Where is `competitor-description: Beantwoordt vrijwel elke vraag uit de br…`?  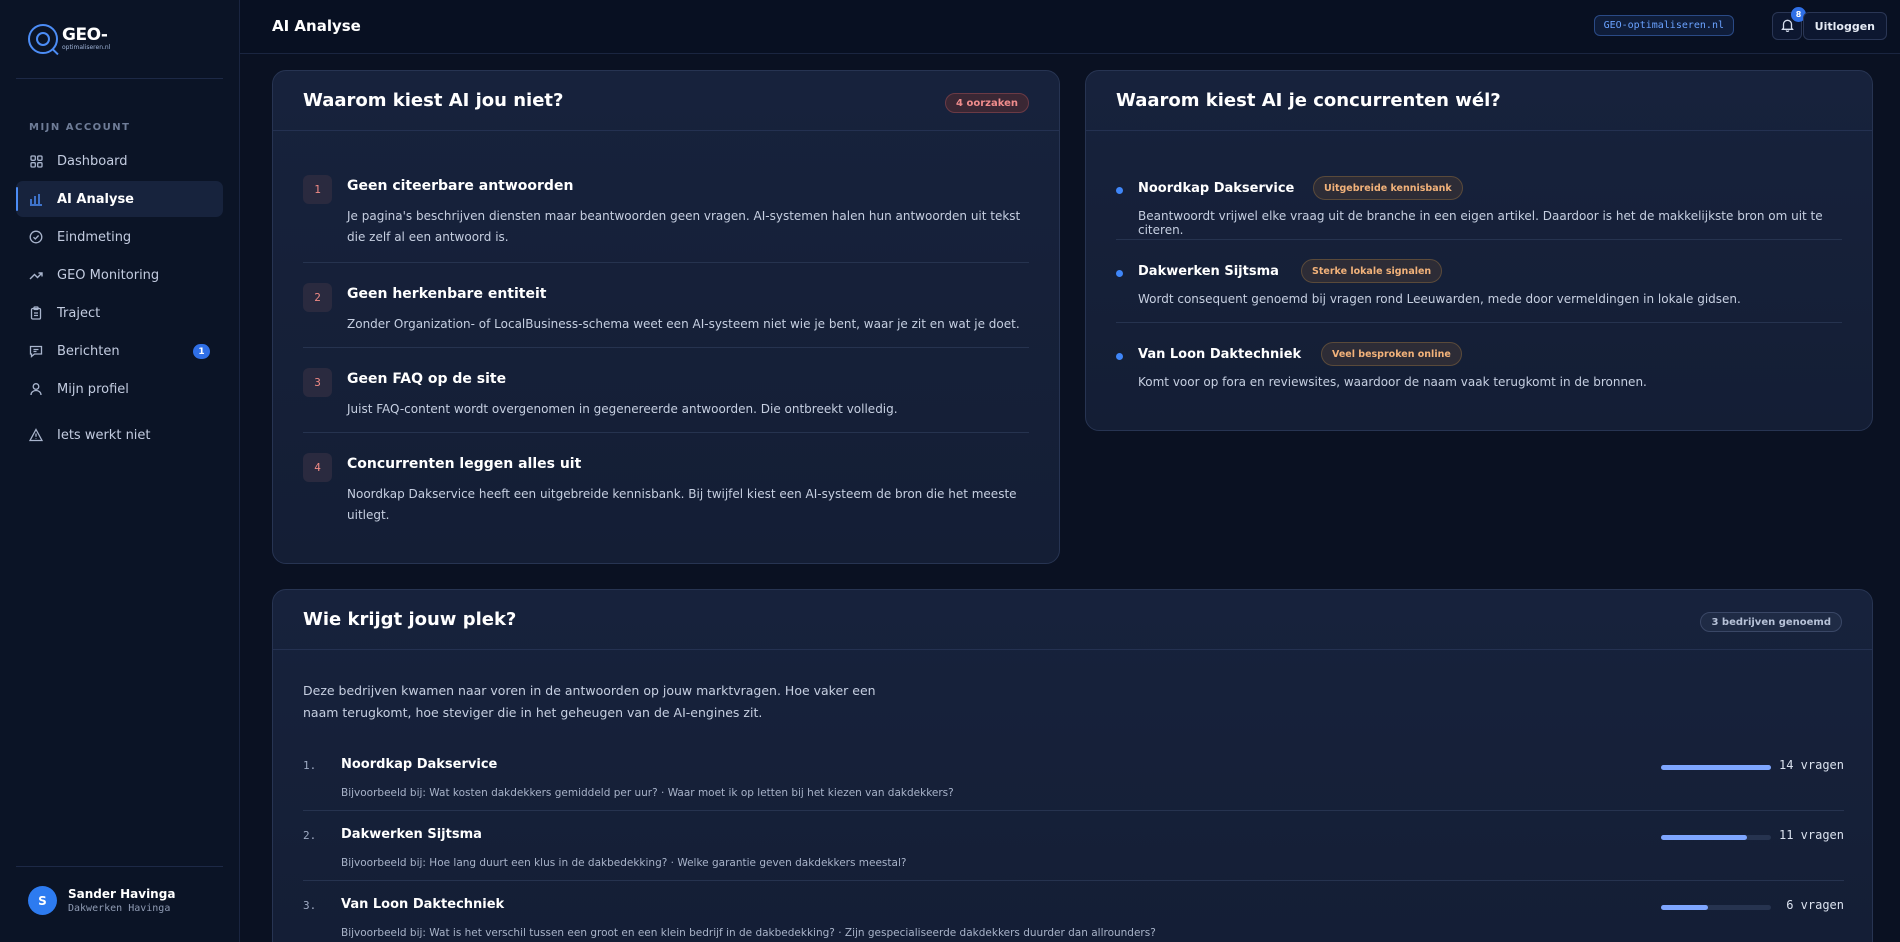
competitor-description: Beantwoordt vrijwel elke vraag uit de br… is located at coordinates (1480, 223).